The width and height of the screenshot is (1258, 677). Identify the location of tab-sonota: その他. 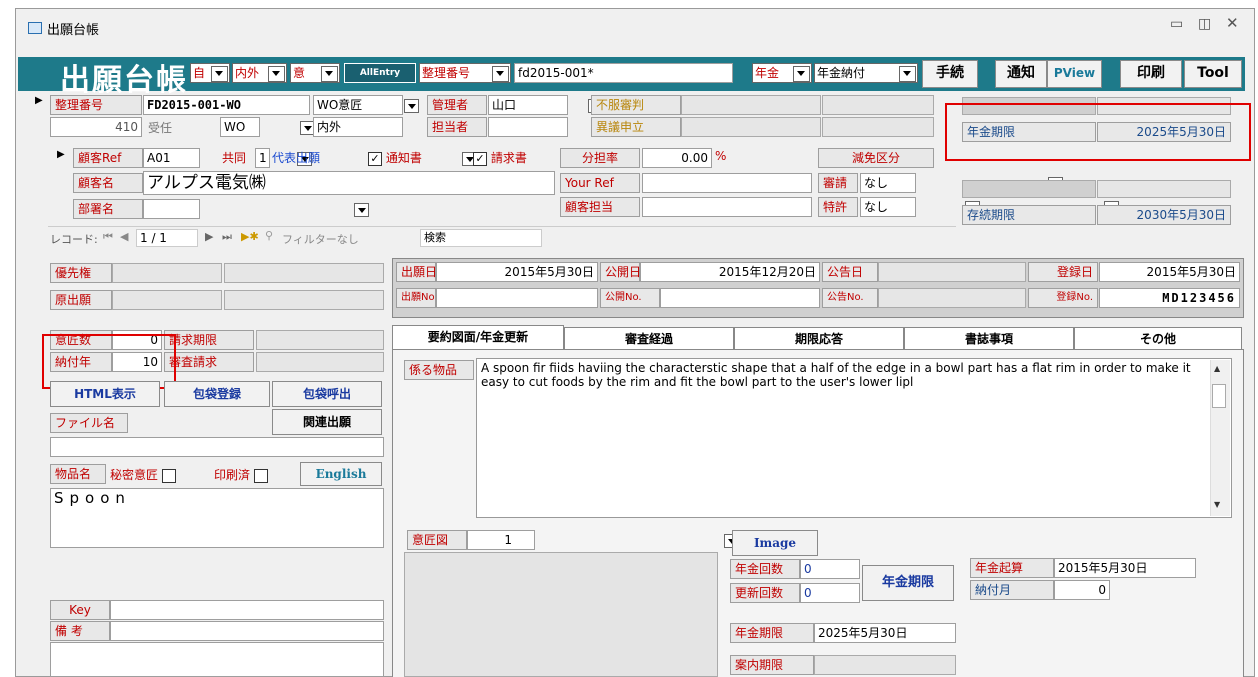
(1158, 339).